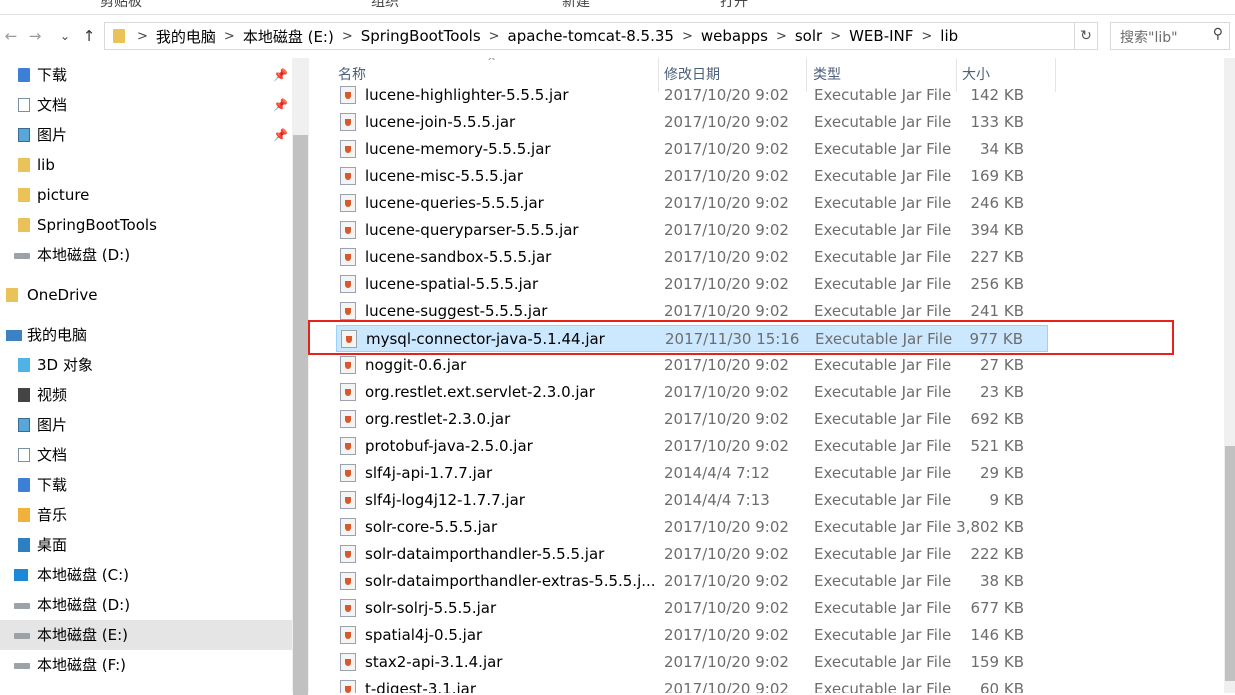 The image size is (1235, 695). What do you see at coordinates (1085, 36) in the screenshot?
I see `refresh-button: ↻` at bounding box center [1085, 36].